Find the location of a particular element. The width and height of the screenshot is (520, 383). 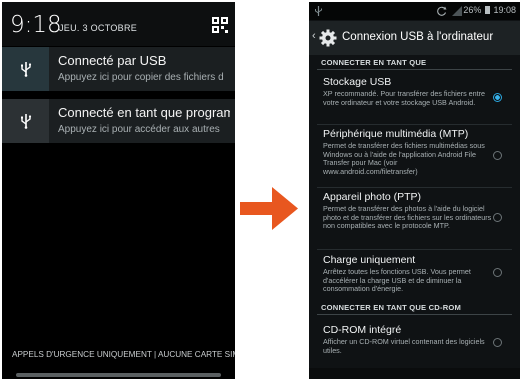

status-readout: 26% 19:08 is located at coordinates (489, 10).